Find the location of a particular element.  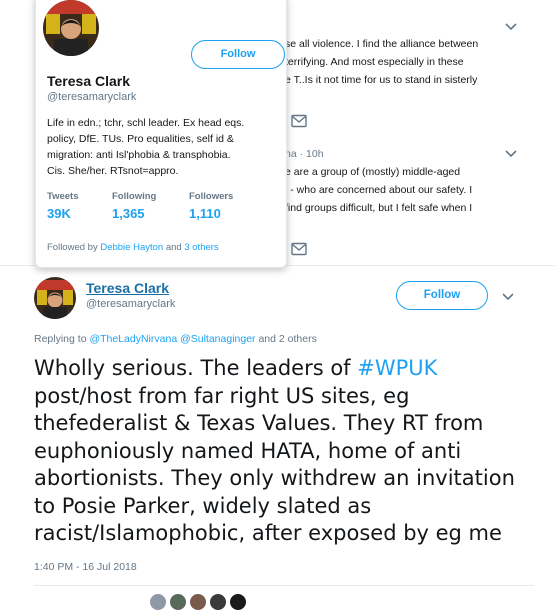

tweet-author-handle: @teresamaryclark is located at coordinates (130, 304).